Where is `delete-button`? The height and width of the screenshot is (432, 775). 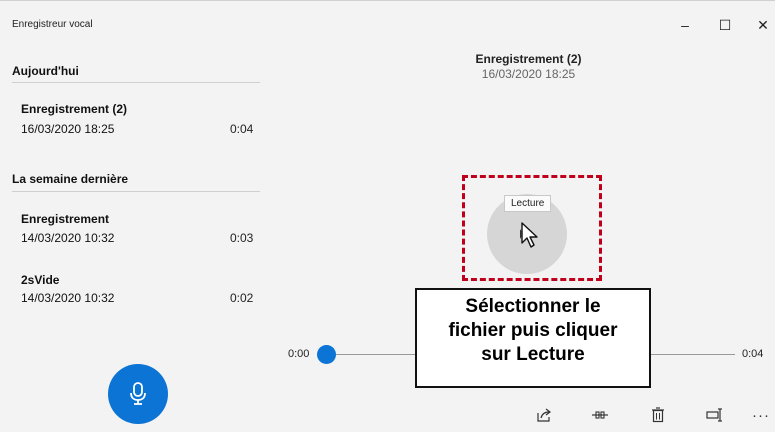
delete-button is located at coordinates (658, 415).